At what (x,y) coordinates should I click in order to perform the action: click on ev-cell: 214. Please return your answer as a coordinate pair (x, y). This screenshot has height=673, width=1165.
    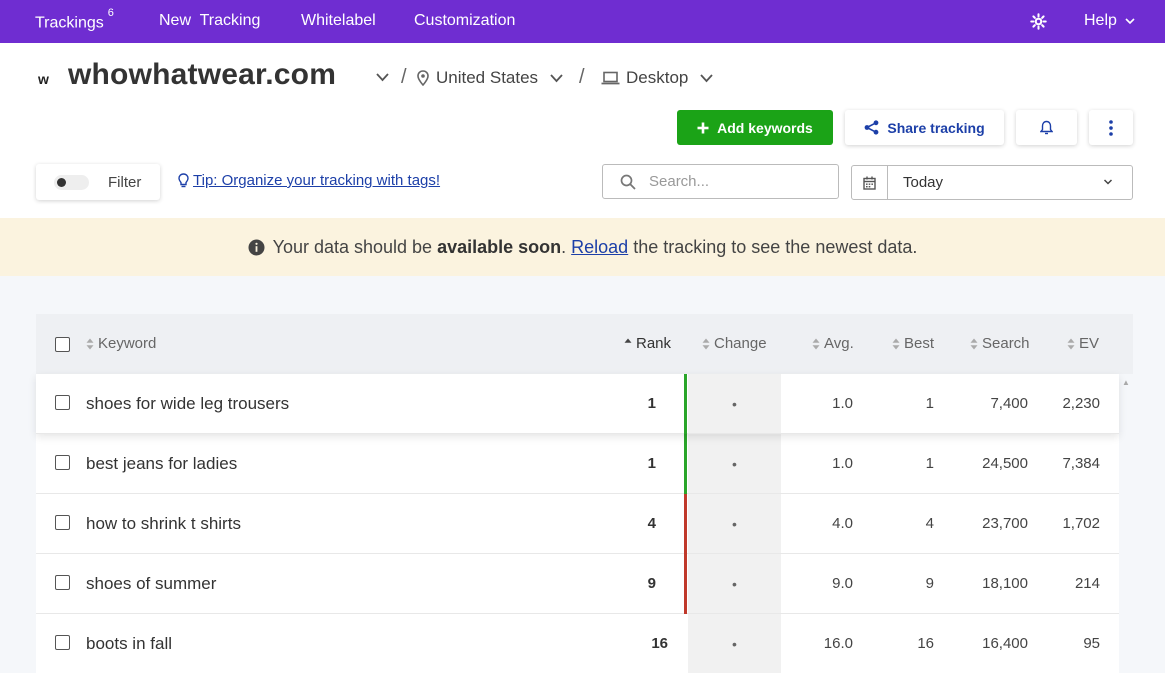
    Looking at the image, I should click on (1087, 583).